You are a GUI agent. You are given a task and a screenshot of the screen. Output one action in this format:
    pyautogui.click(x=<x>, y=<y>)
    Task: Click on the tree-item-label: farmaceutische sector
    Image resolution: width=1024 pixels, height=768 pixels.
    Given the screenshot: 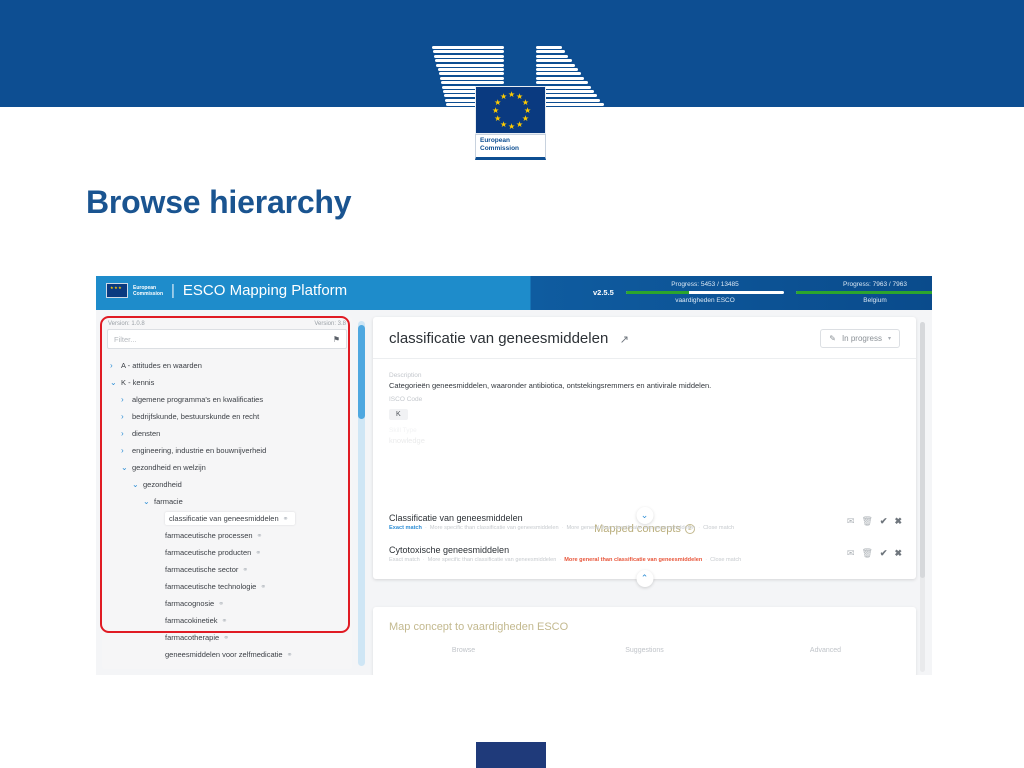 What is the action you would take?
    pyautogui.click(x=202, y=569)
    